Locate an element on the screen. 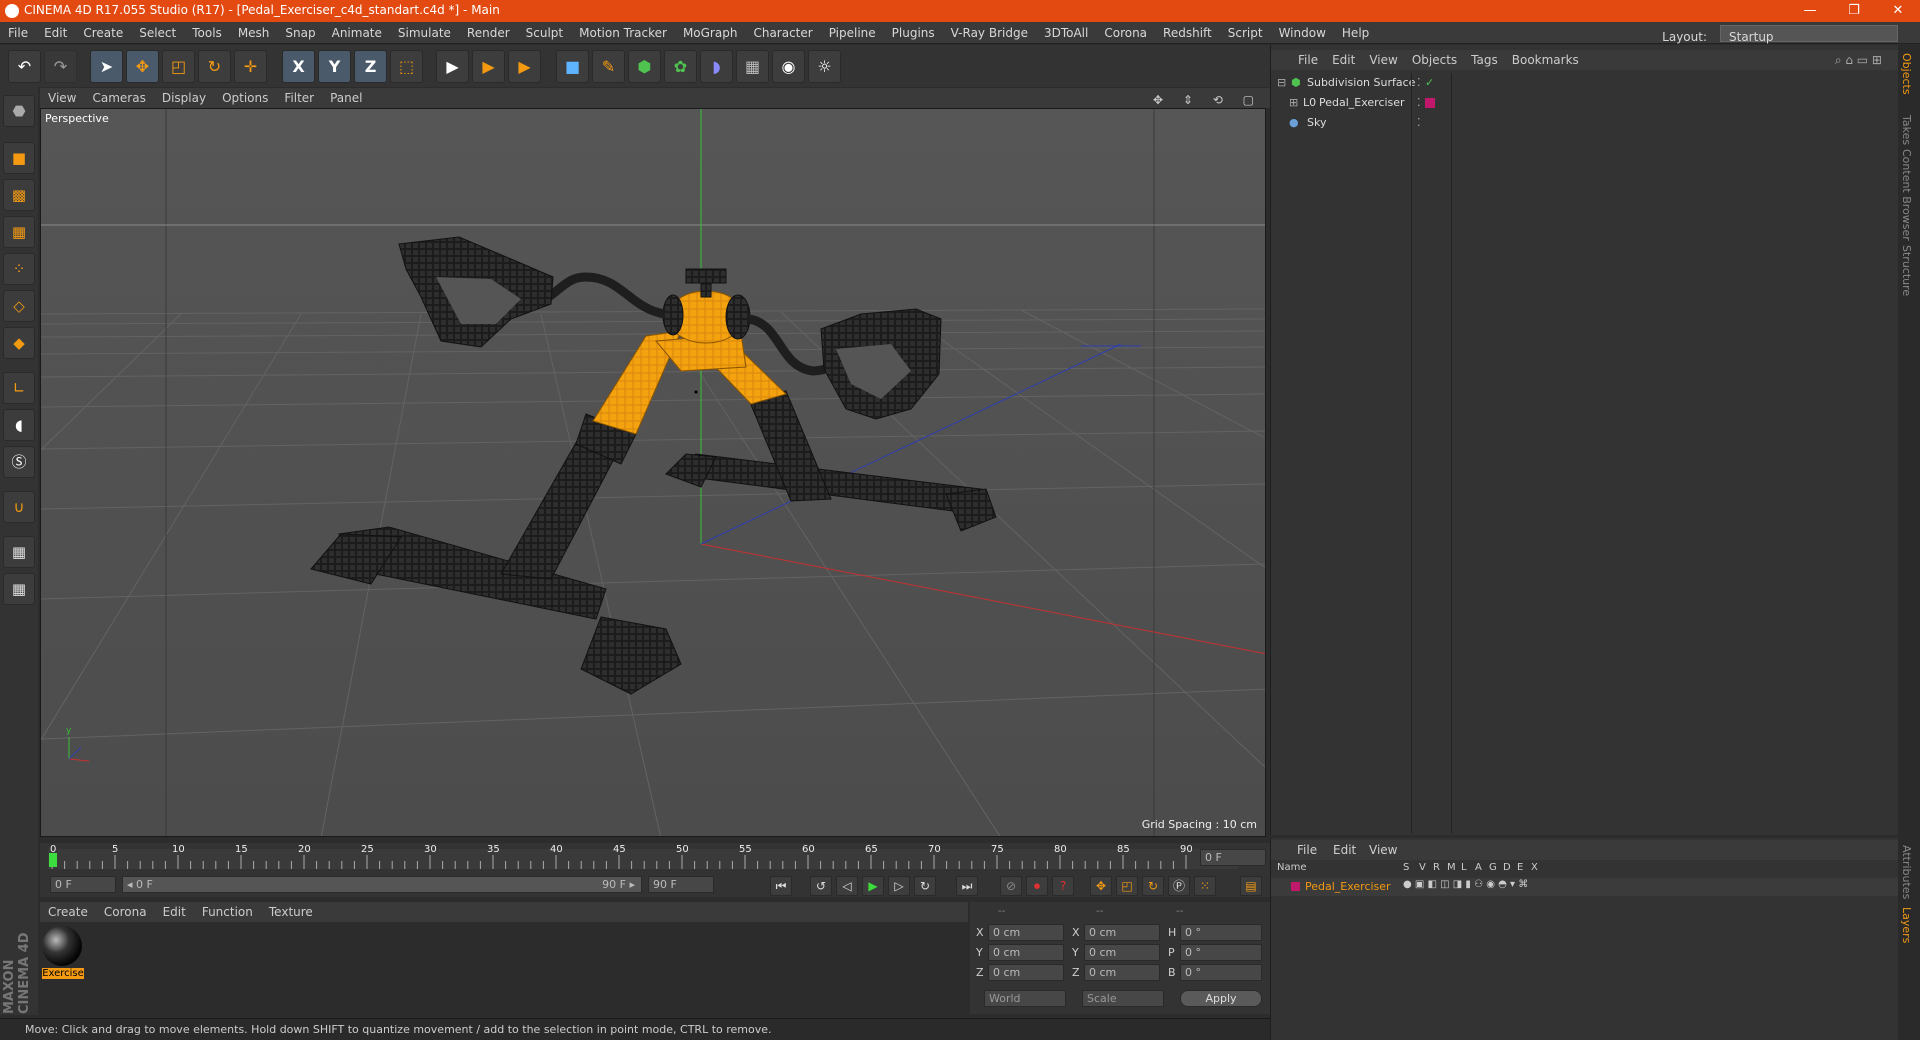  tab-attributes: Attributes is located at coordinates (1906, 872).